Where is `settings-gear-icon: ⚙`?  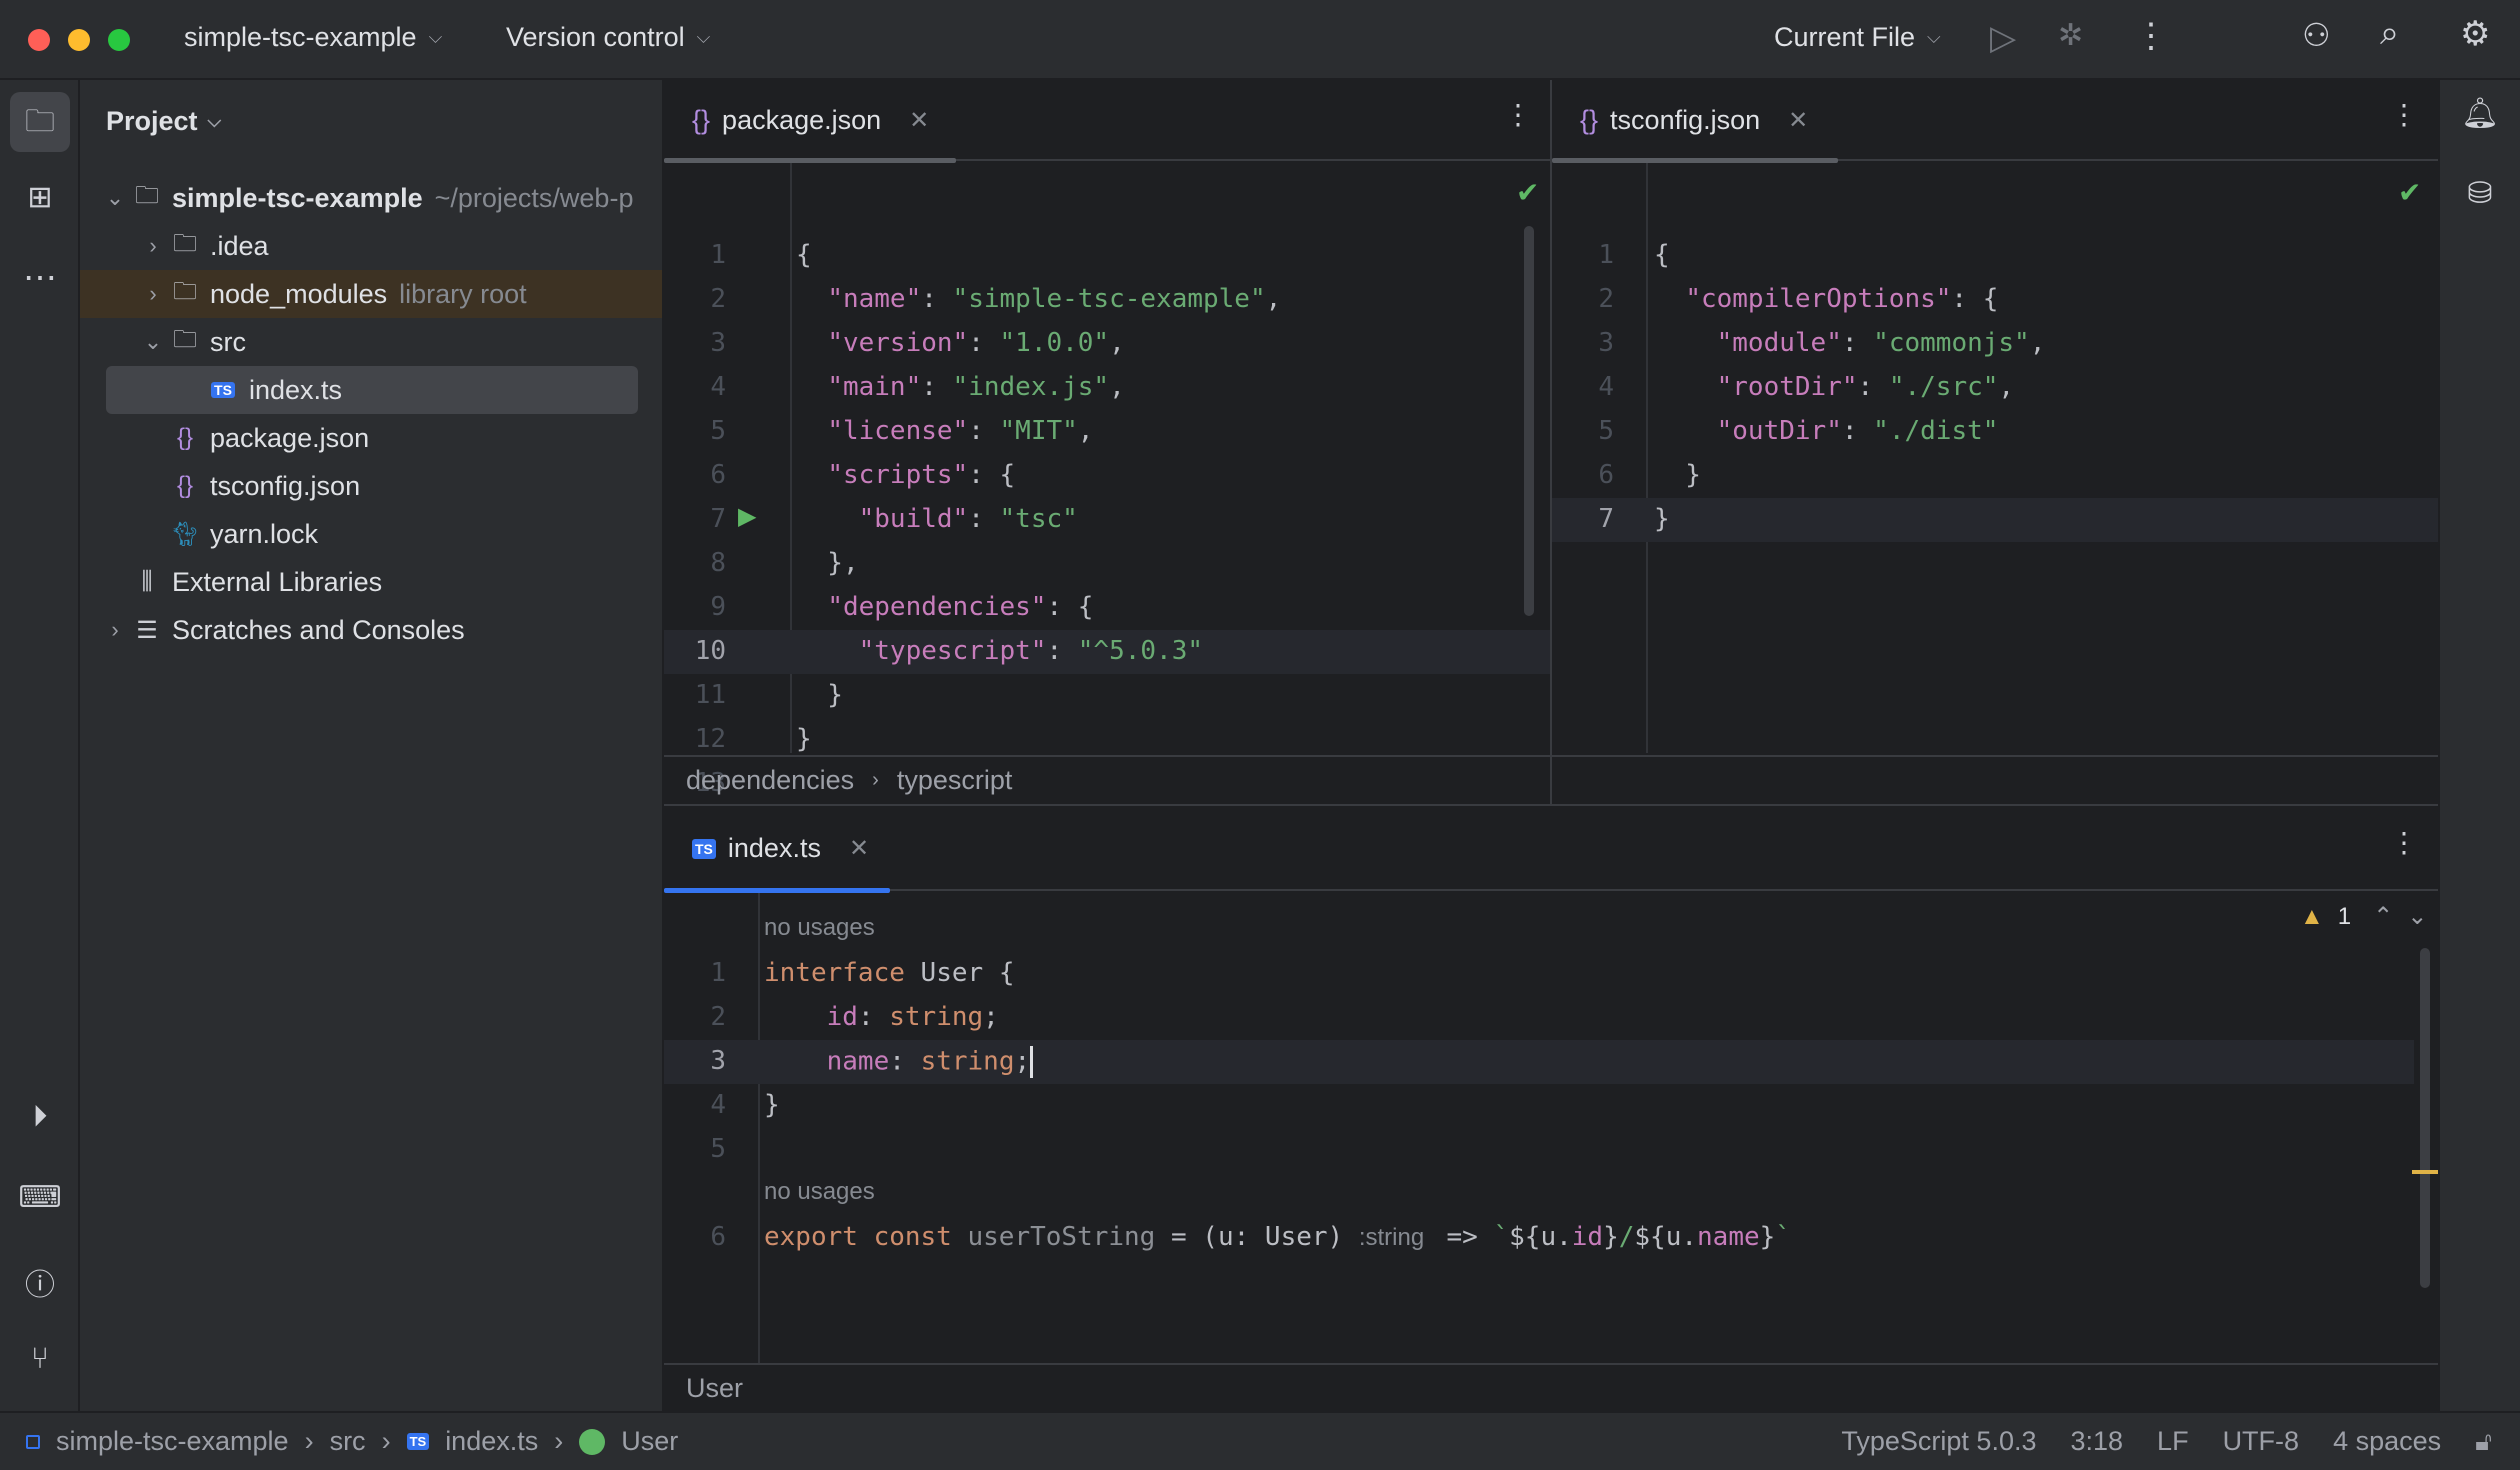 settings-gear-icon: ⚙ is located at coordinates (2475, 34).